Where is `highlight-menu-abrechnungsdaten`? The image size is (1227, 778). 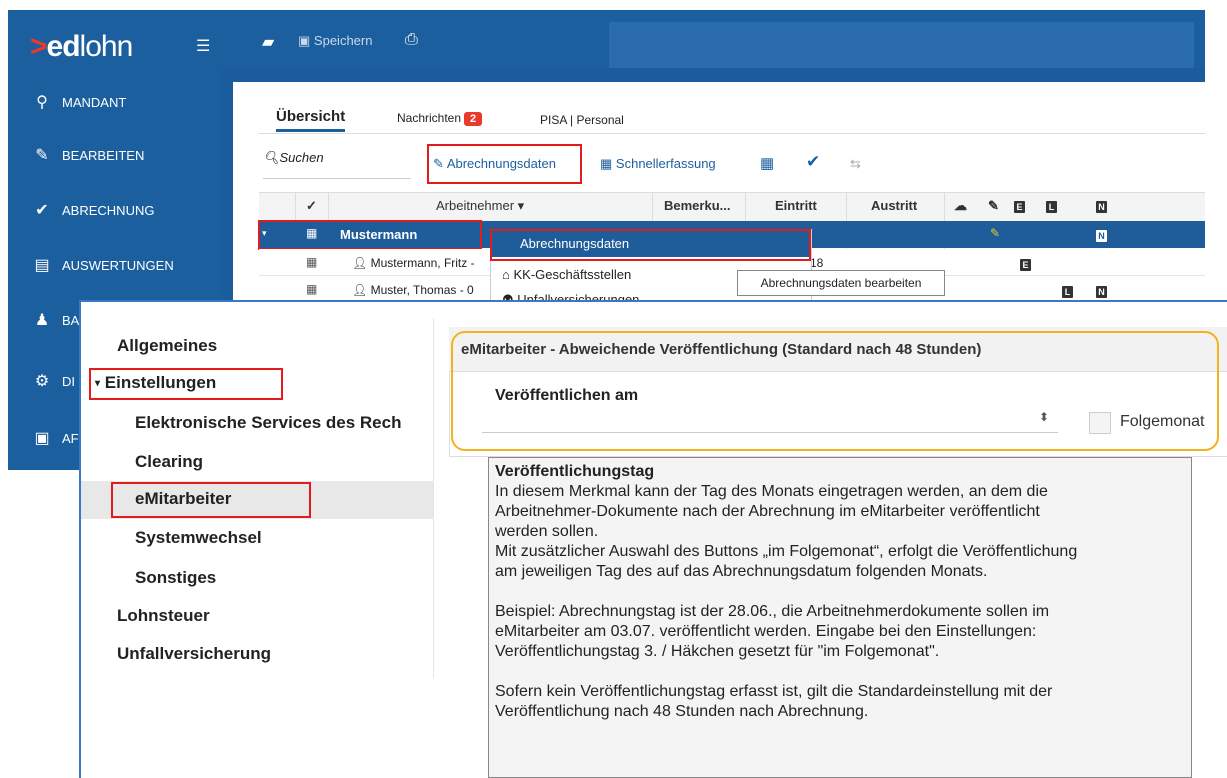 highlight-menu-abrechnungsdaten is located at coordinates (650, 245).